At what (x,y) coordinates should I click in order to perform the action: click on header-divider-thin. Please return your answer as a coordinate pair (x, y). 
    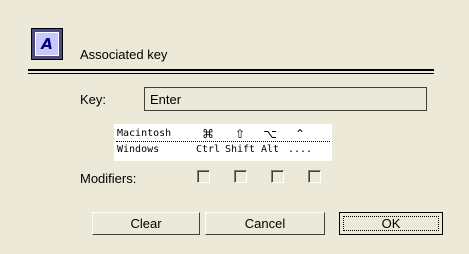
    Looking at the image, I should click on (231, 73).